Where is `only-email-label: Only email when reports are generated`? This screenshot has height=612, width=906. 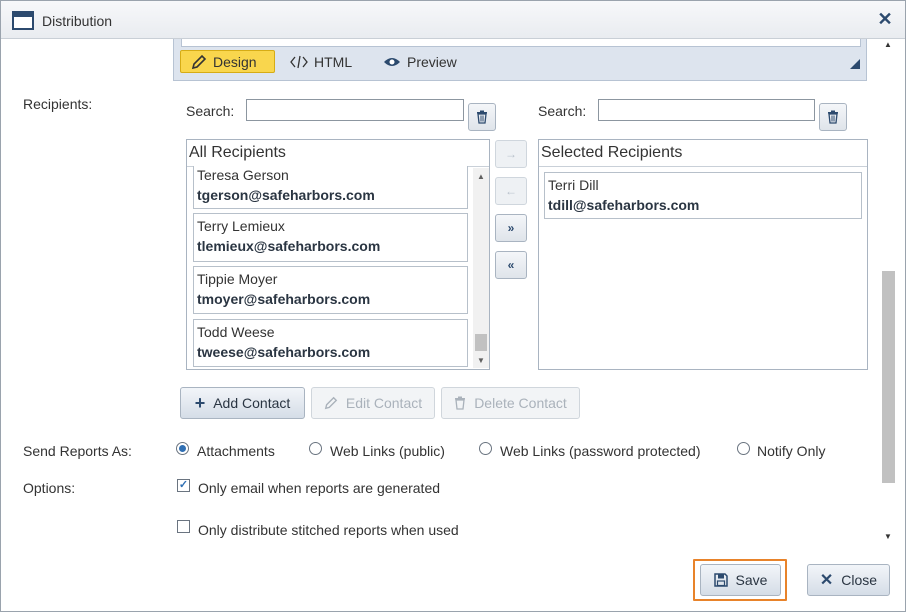
only-email-label: Only email when reports are generated is located at coordinates (319, 488).